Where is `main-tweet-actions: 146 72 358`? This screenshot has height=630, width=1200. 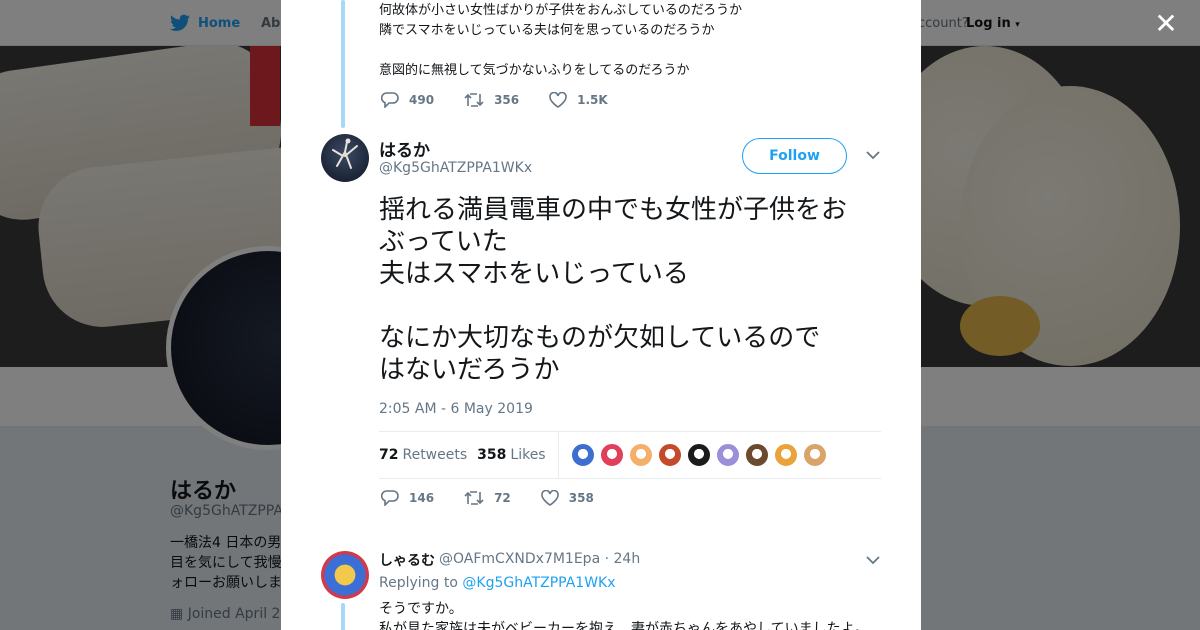 main-tweet-actions: 146 72 358 is located at coordinates (502, 498).